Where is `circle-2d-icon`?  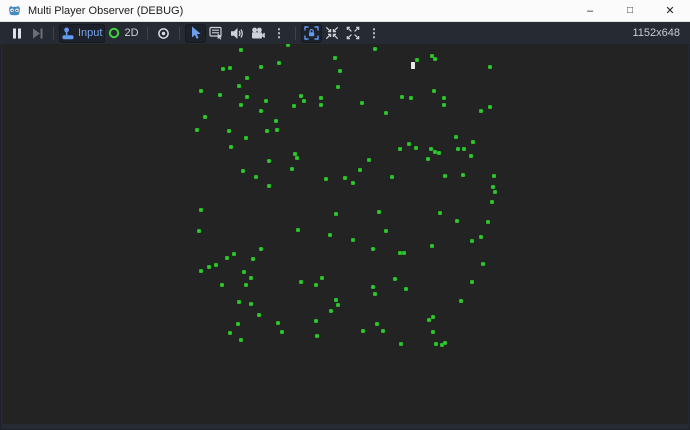 circle-2d-icon is located at coordinates (114, 33).